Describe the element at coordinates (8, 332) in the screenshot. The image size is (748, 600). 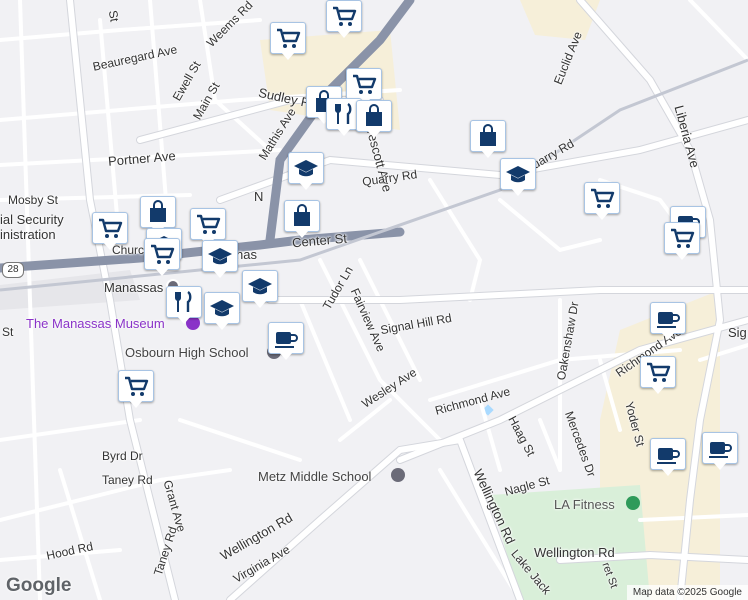
I see `road-label-st-left: St` at that location.